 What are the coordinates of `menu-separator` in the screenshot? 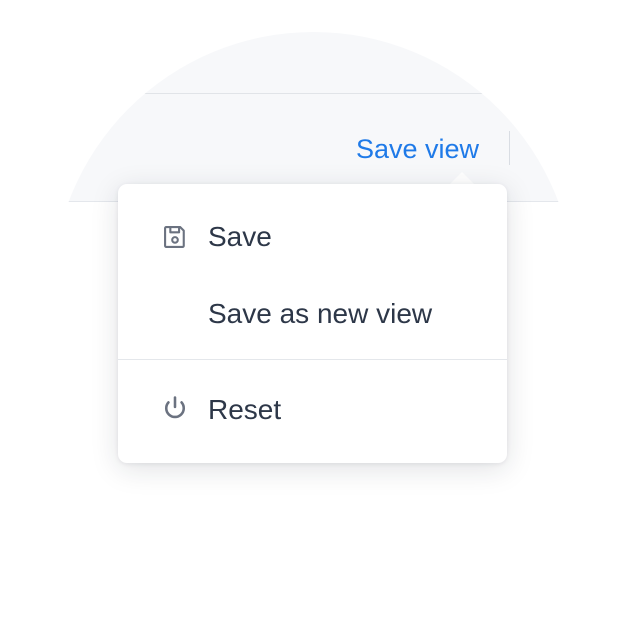 It's located at (312, 359).